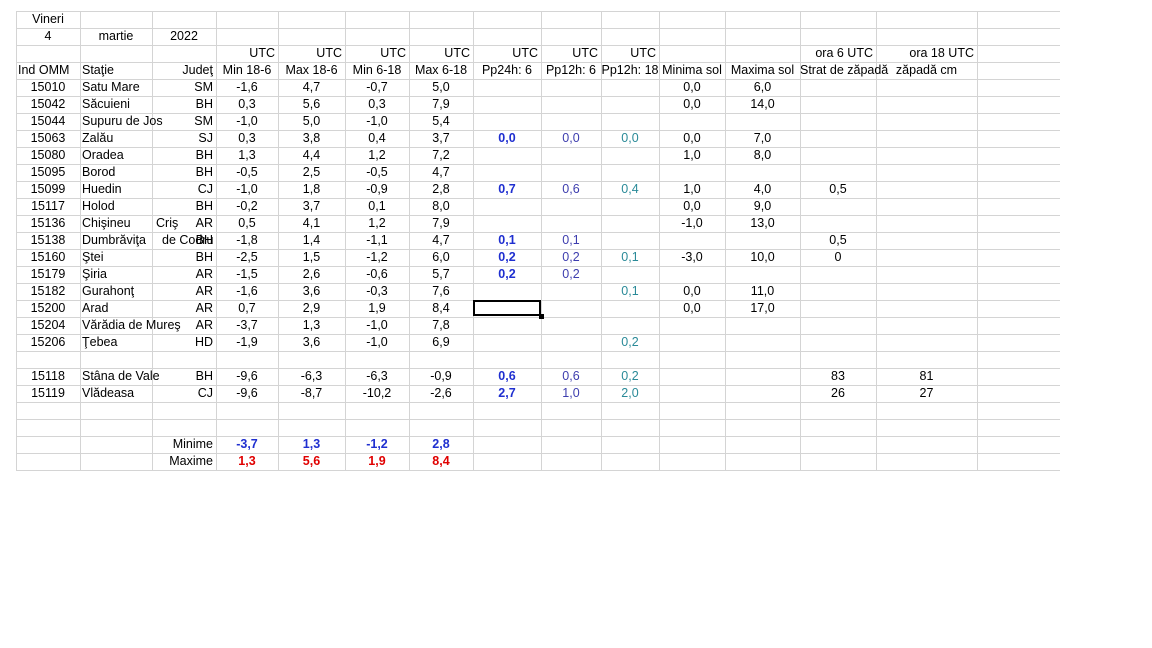 This screenshot has height=648, width=1152. I want to click on value-cell: -3,0, so click(692, 257).